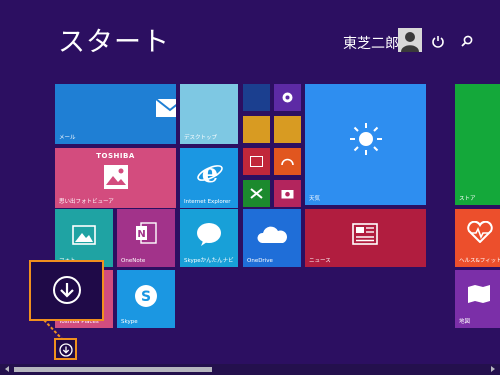  What do you see at coordinates (86, 202) in the screenshot?
I see `tile-label: 思い出フォトビューア` at bounding box center [86, 202].